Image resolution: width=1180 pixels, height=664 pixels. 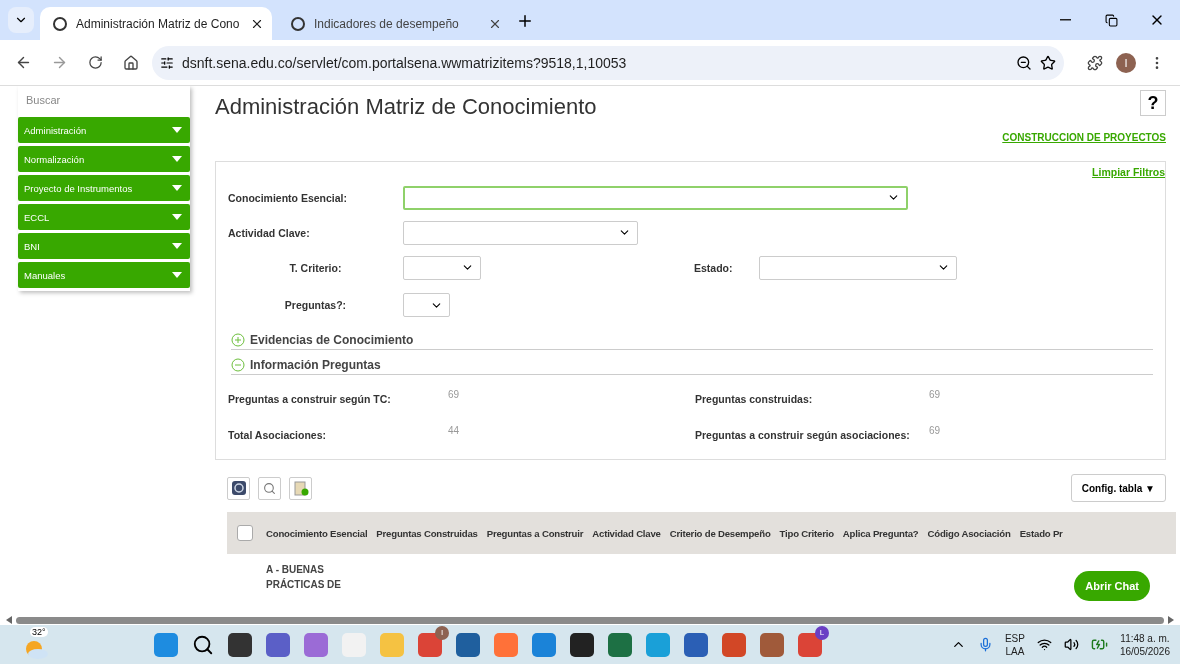 I want to click on stat-label: Total Asociaciones:, so click(x=278, y=435).